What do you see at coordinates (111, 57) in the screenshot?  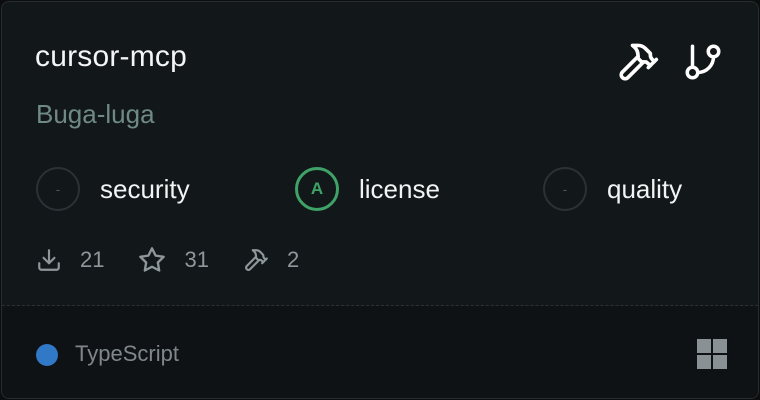 I see `repo-title: cursor-mcp` at bounding box center [111, 57].